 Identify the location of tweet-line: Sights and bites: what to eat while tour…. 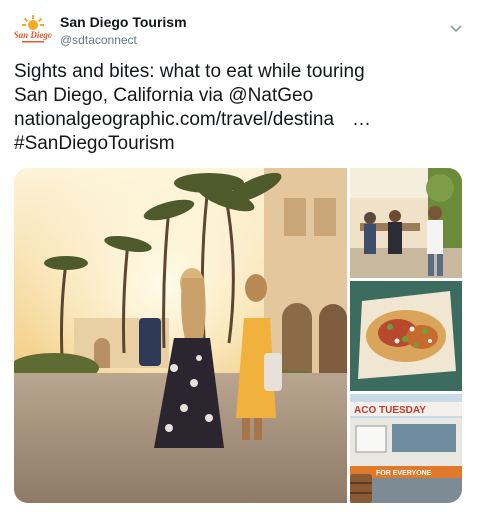
(189, 71).